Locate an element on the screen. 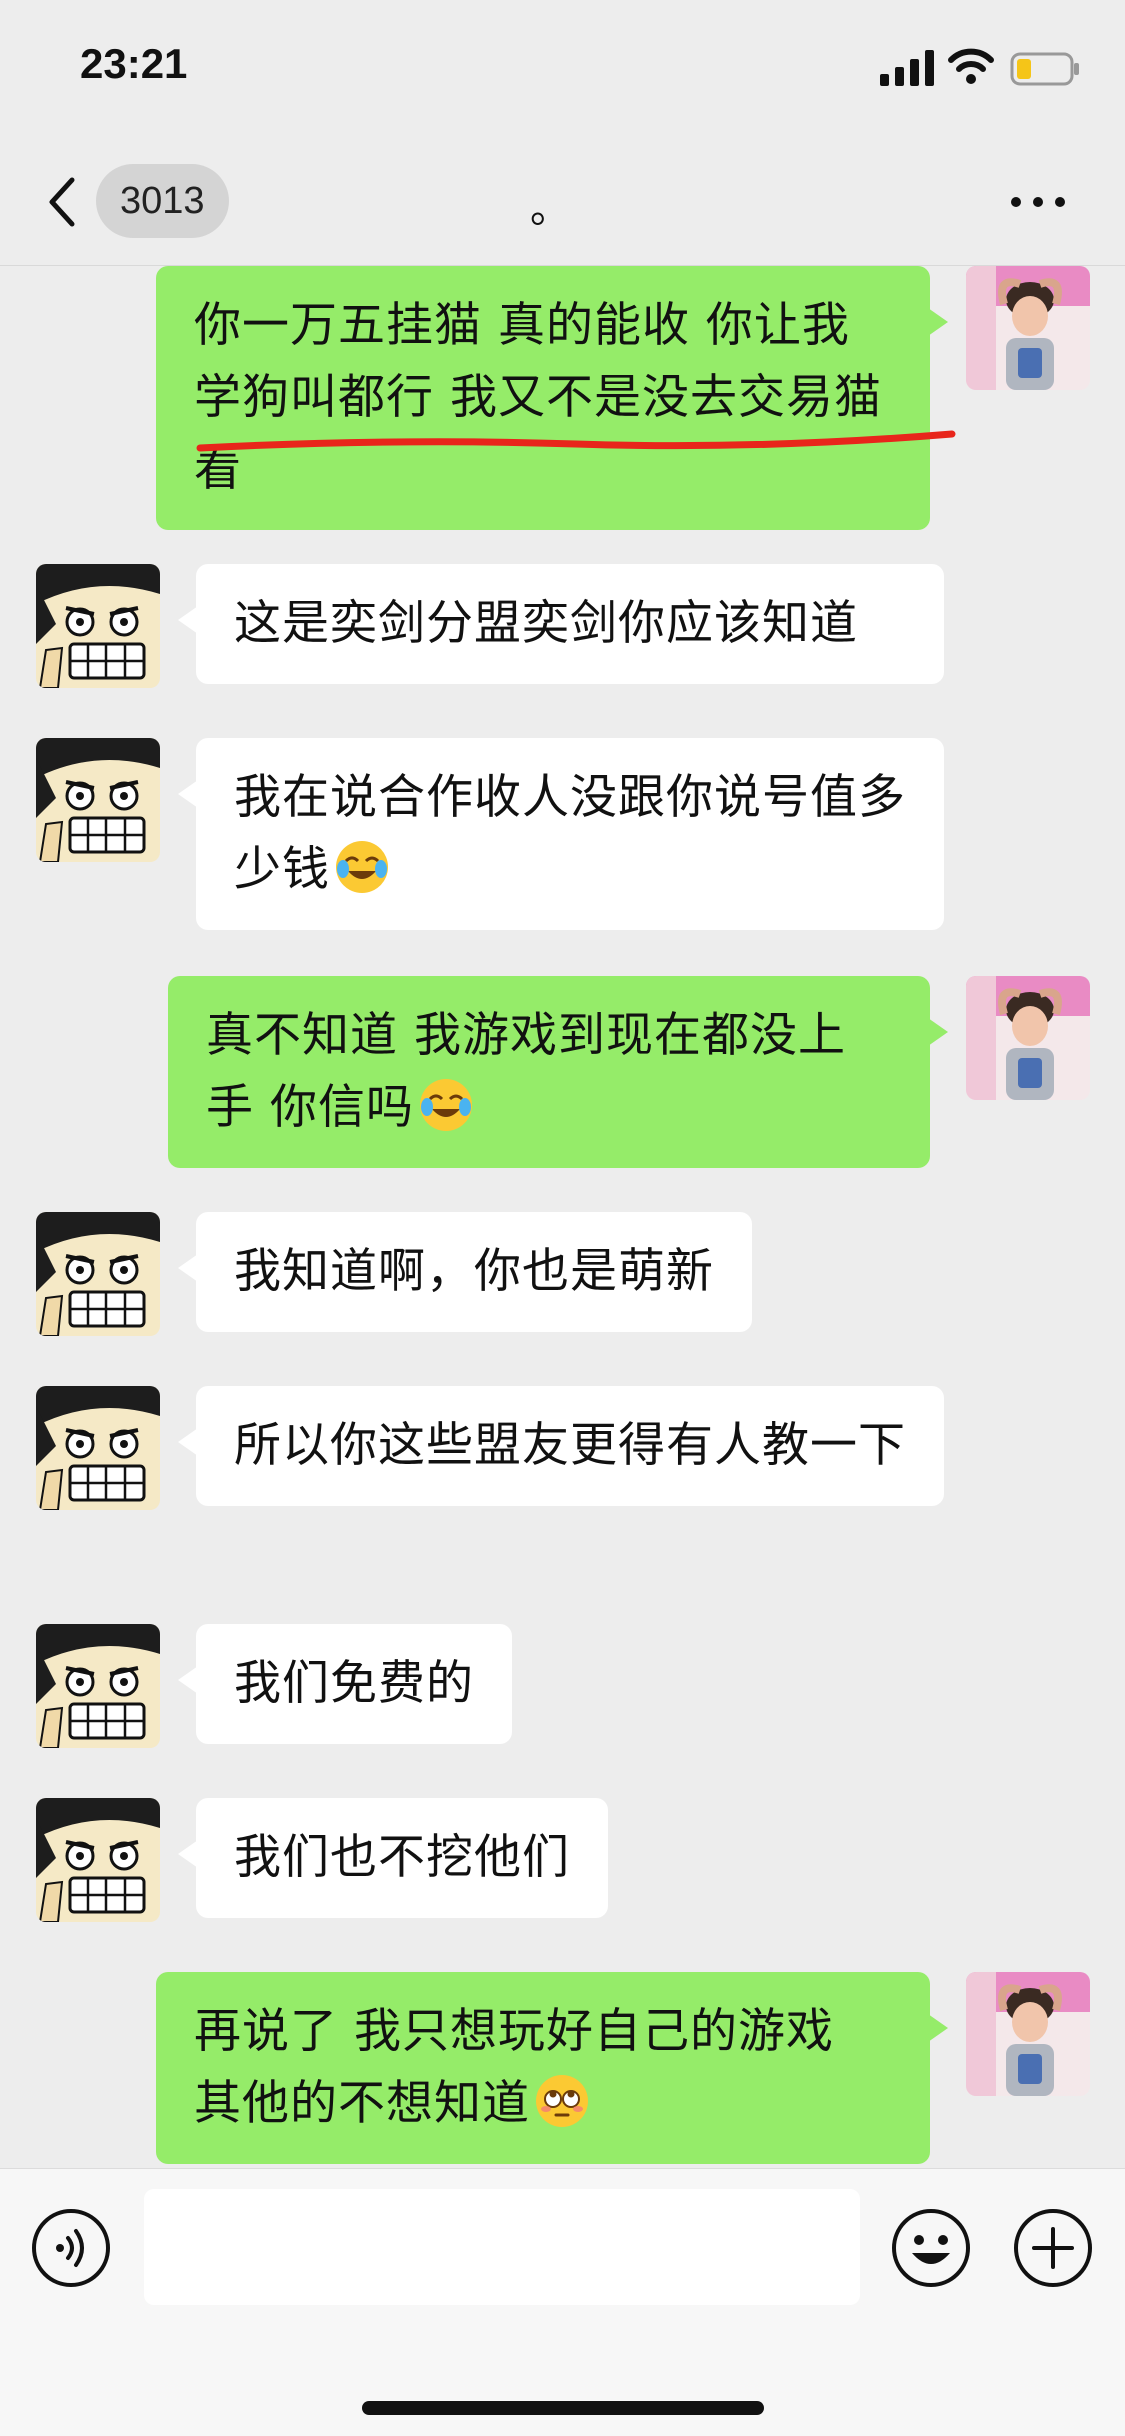 The height and width of the screenshot is (2436, 1125). message-text: 这是奕剑分盟奕剑你应该知道 is located at coordinates (546, 623).